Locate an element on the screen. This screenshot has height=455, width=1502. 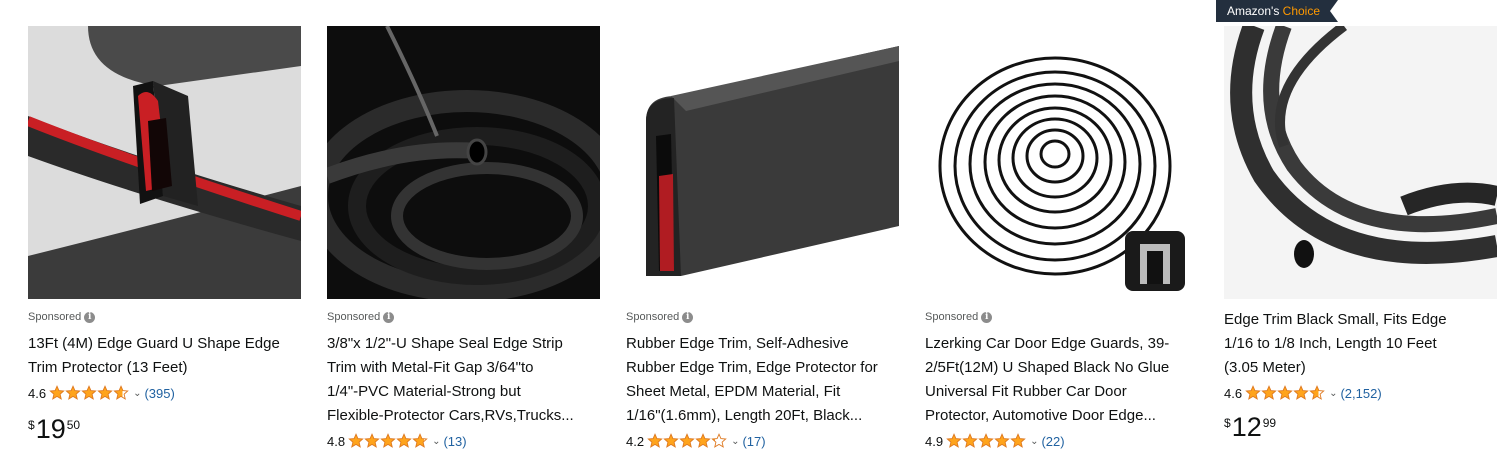
rating-row: 4.8 ⌄ (13) is located at coordinates (397, 441).